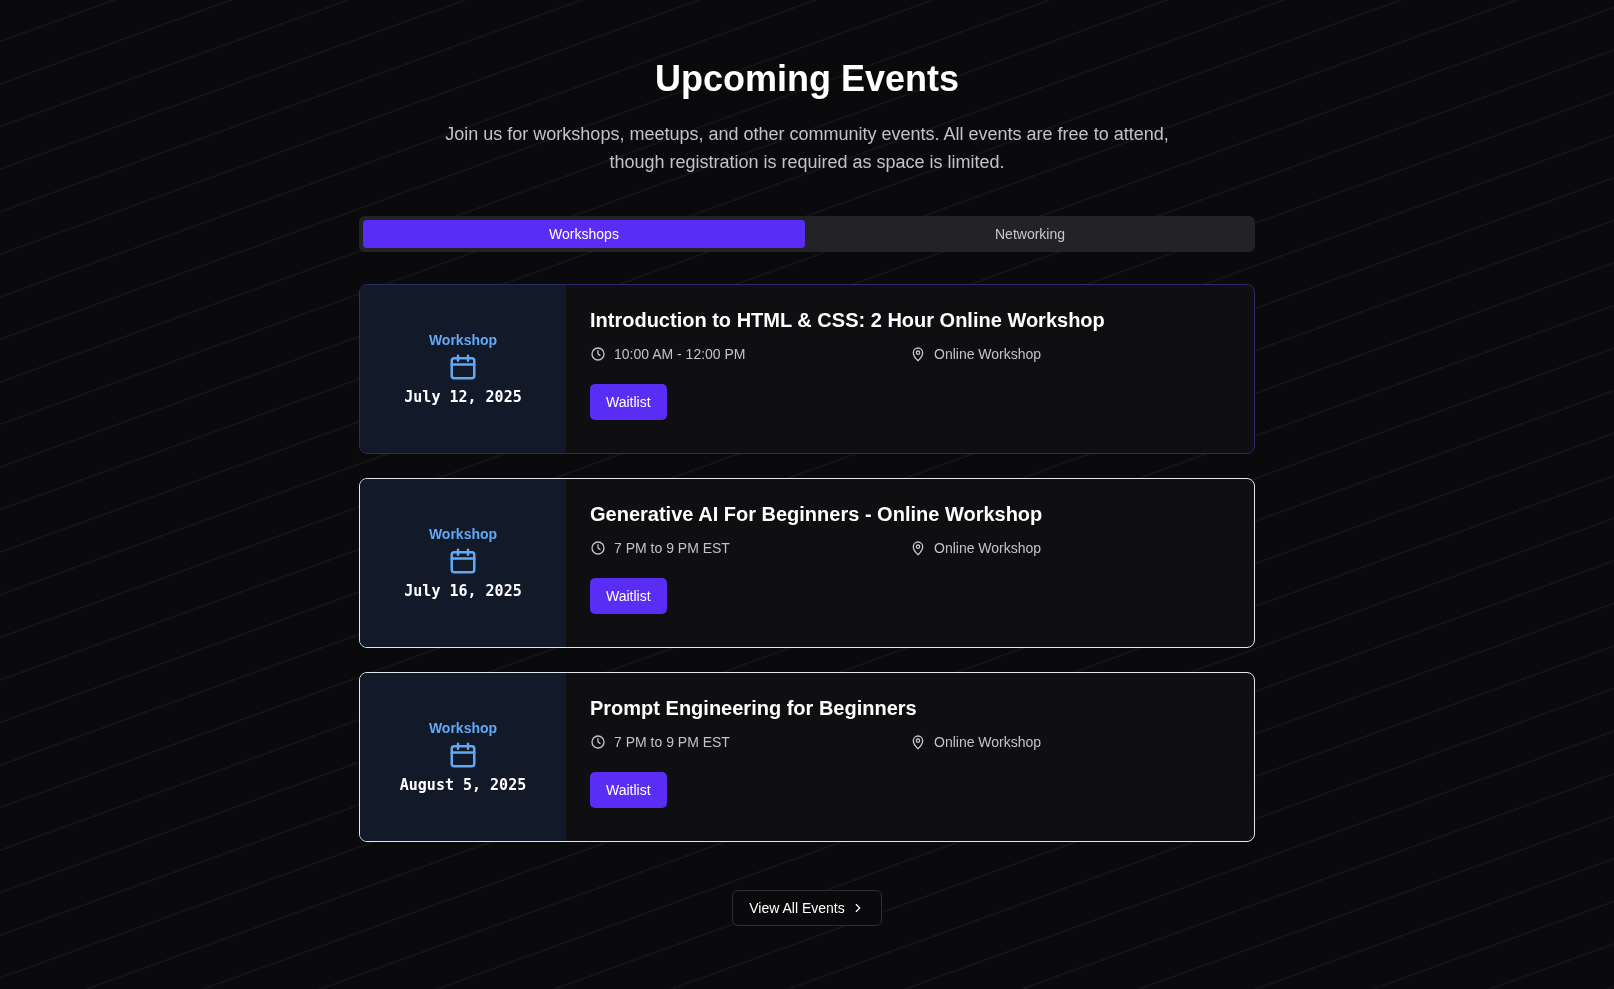 This screenshot has width=1614, height=989. Describe the element at coordinates (463, 397) in the screenshot. I see `event-date: July 12, 2025` at that location.